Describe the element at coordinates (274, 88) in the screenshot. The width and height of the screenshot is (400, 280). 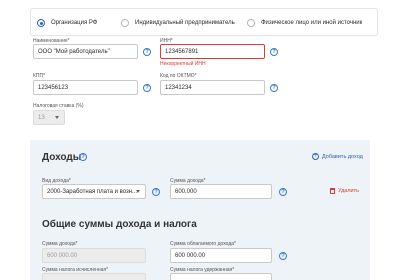
I see `oktmo-help-icon: ?` at that location.